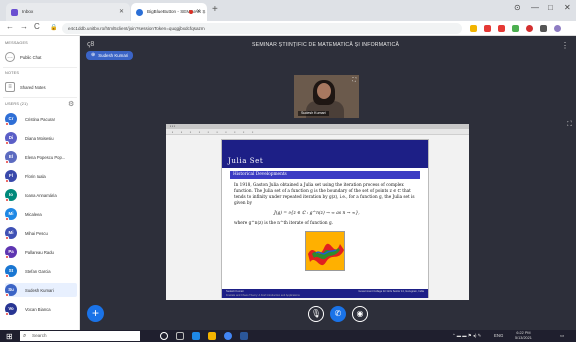 The width and height of the screenshot is (576, 342). I want to click on new-tab-button: +, so click(215, 9).